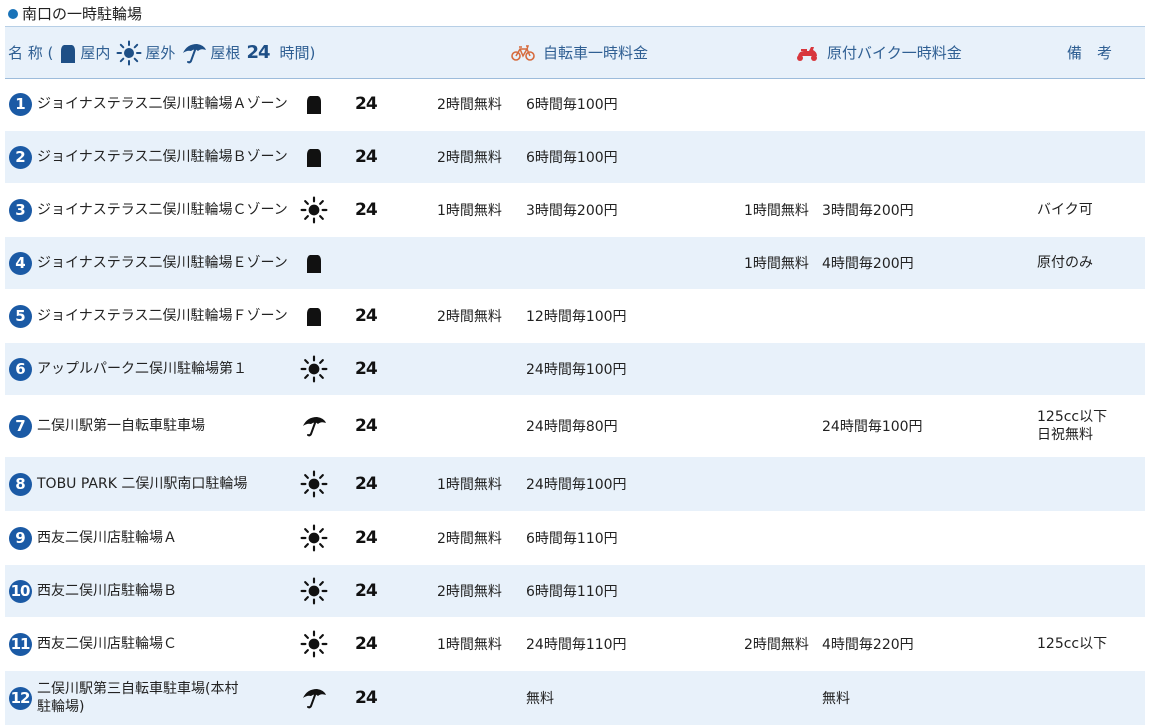  Describe the element at coordinates (20, 591) in the screenshot. I see `row-number-badge: 10` at that location.